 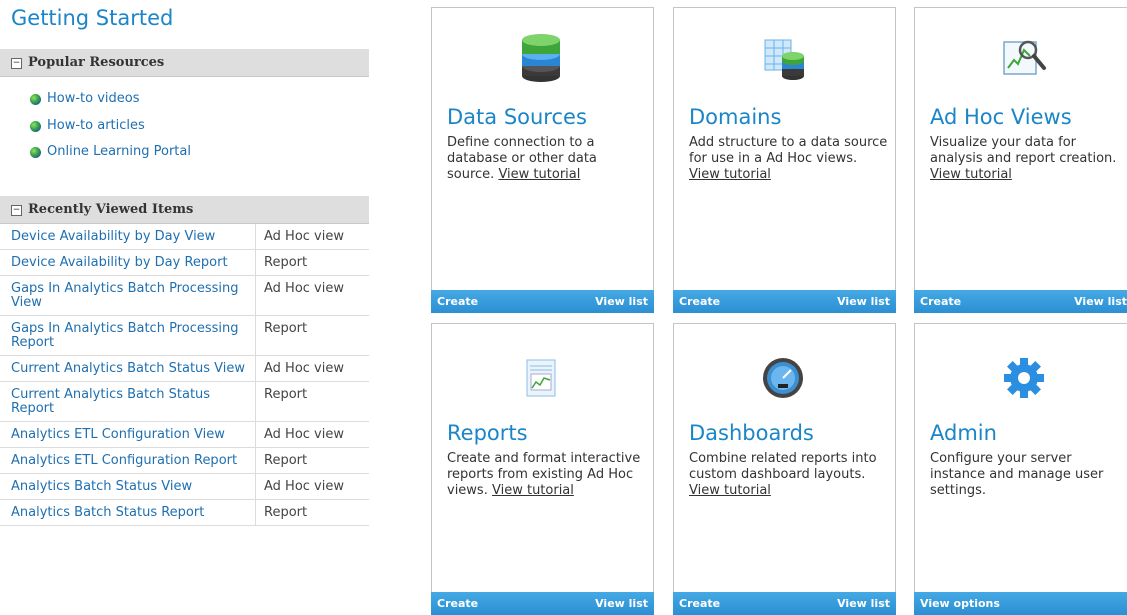 What do you see at coordinates (128, 512) in the screenshot?
I see `recent-item-link: Analytics Batch Status Report` at bounding box center [128, 512].